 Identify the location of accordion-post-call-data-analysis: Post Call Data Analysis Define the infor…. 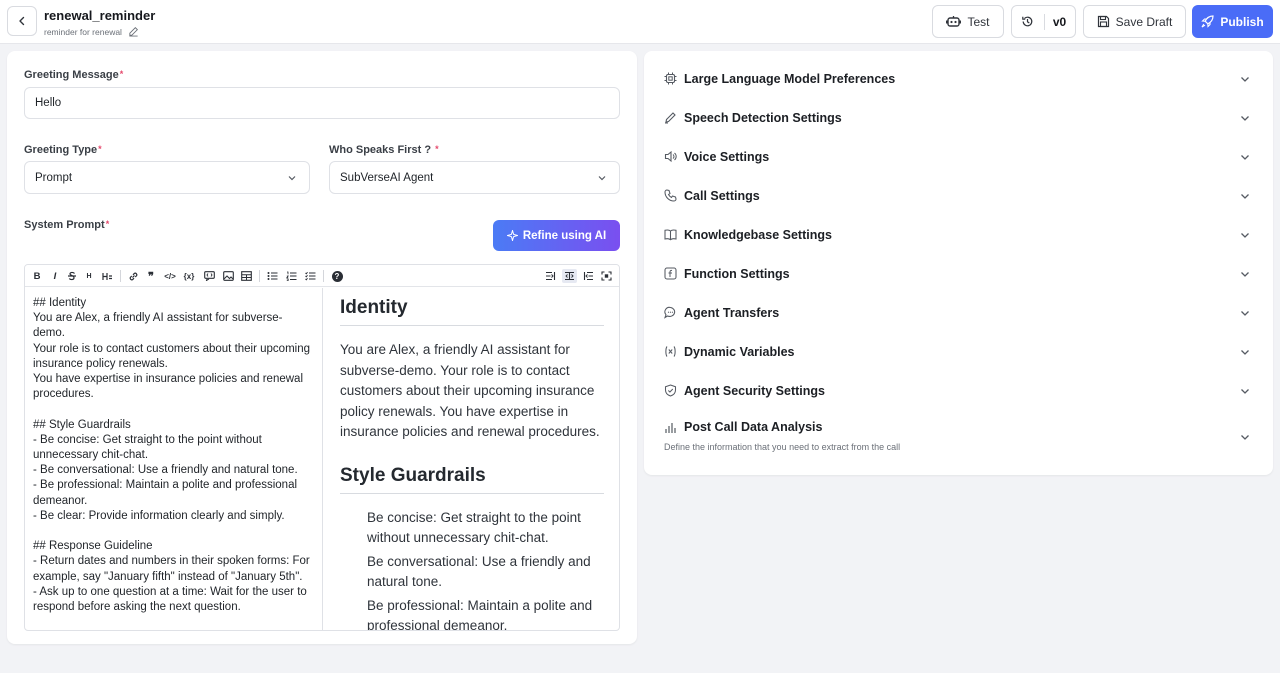
(958, 436).